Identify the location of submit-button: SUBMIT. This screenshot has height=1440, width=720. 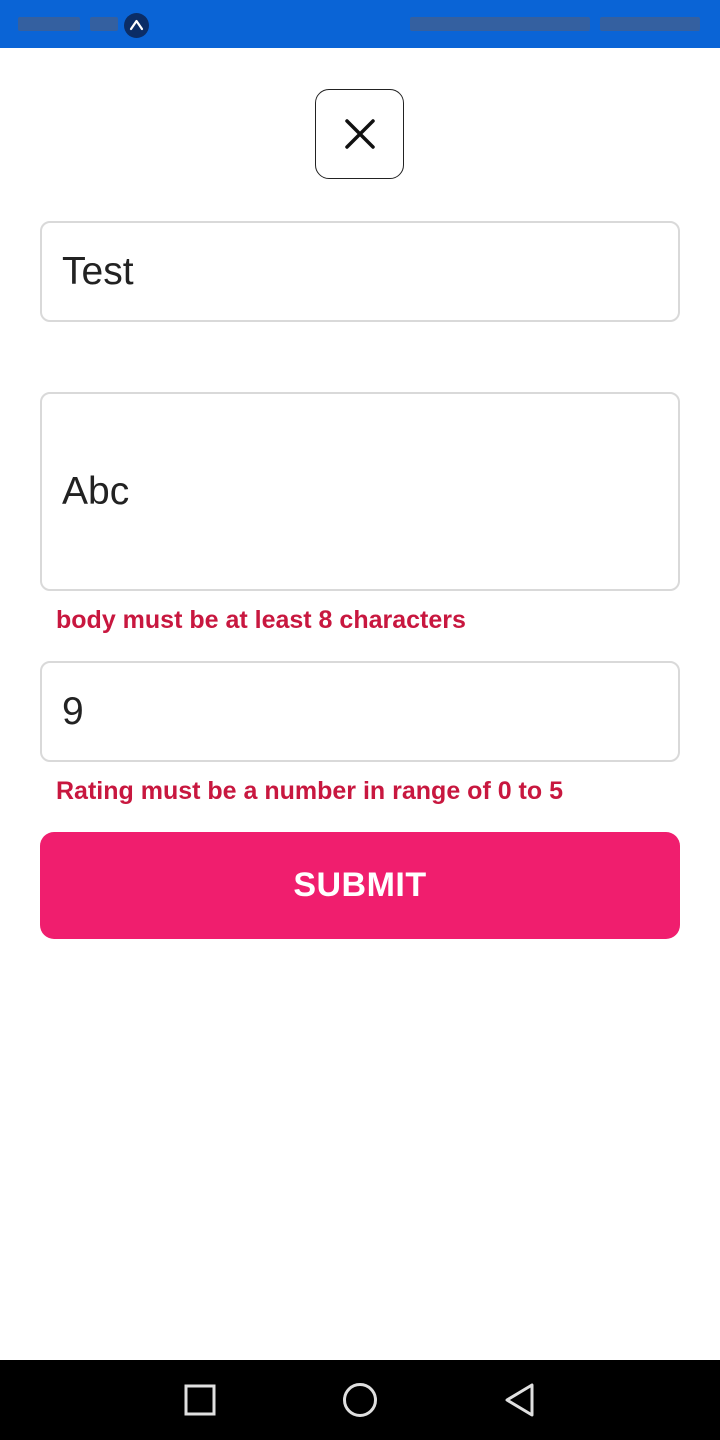
(360, 885).